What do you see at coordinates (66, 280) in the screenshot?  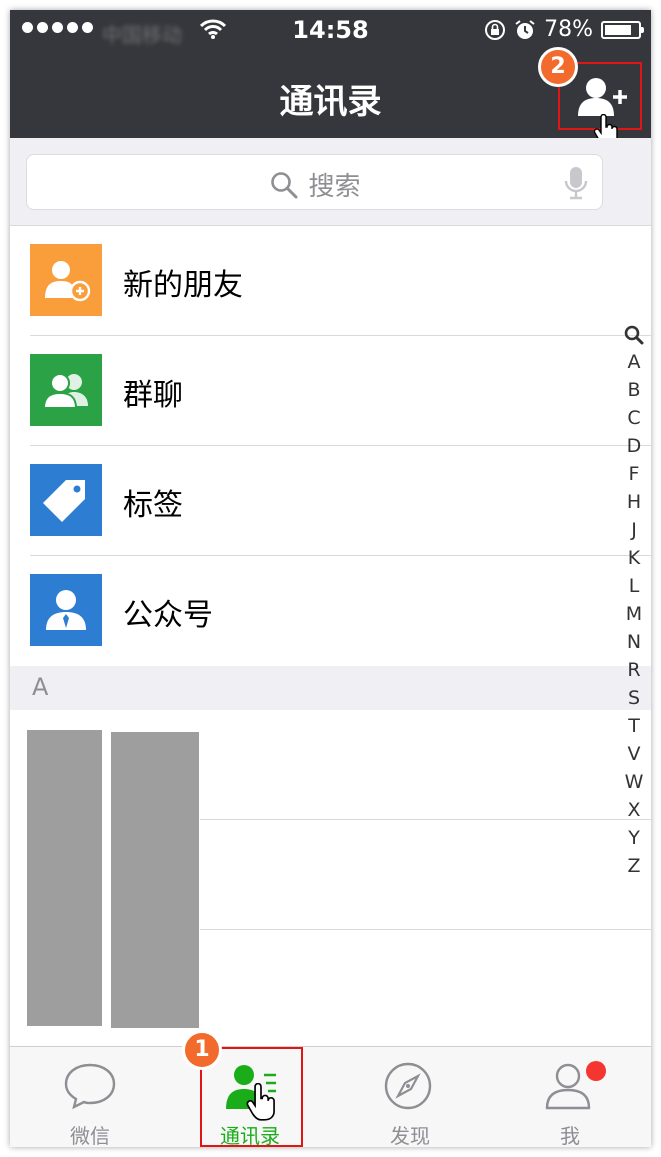 I see `new-friend-icon` at bounding box center [66, 280].